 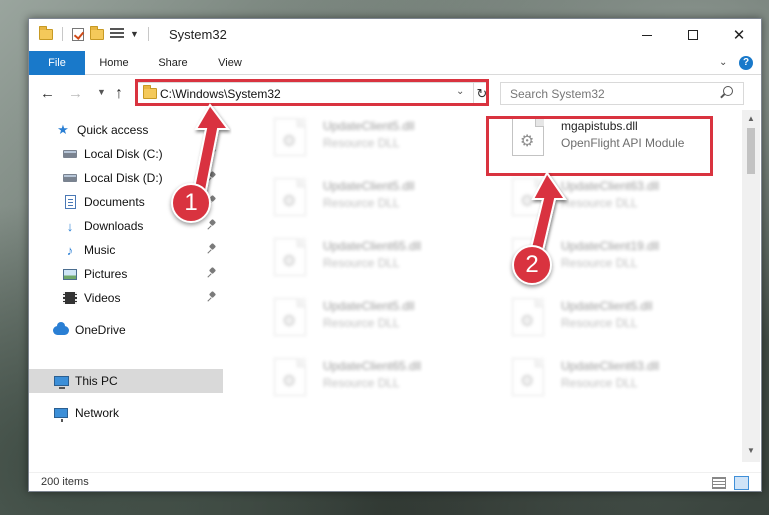 I want to click on sidebar-item-onedrive: OneDrive, so click(x=126, y=330).